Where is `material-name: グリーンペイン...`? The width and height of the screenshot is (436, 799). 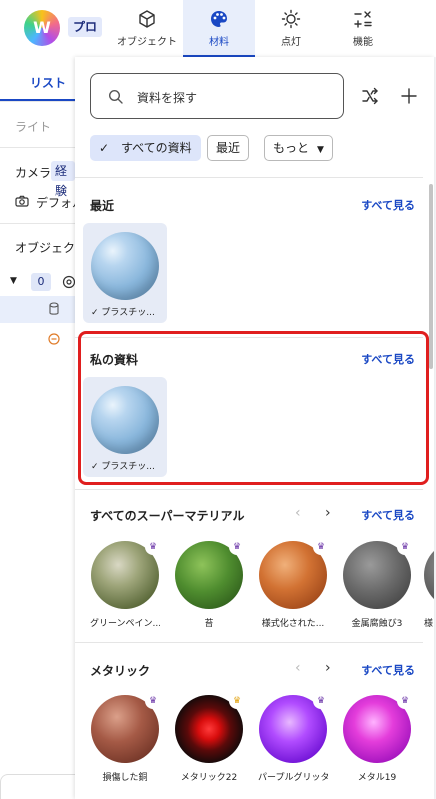
material-name: グリーンペイン... is located at coordinates (125, 624).